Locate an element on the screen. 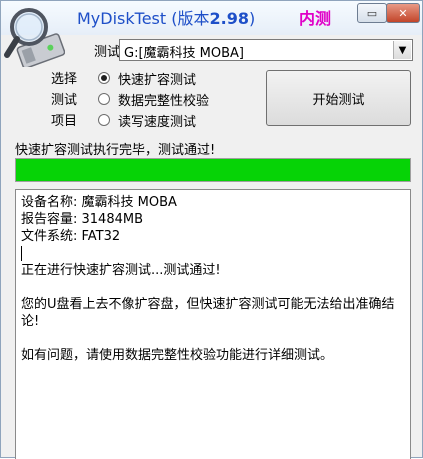 The image size is (423, 459). radio-label: 数据完整性校验 is located at coordinates (164, 101).